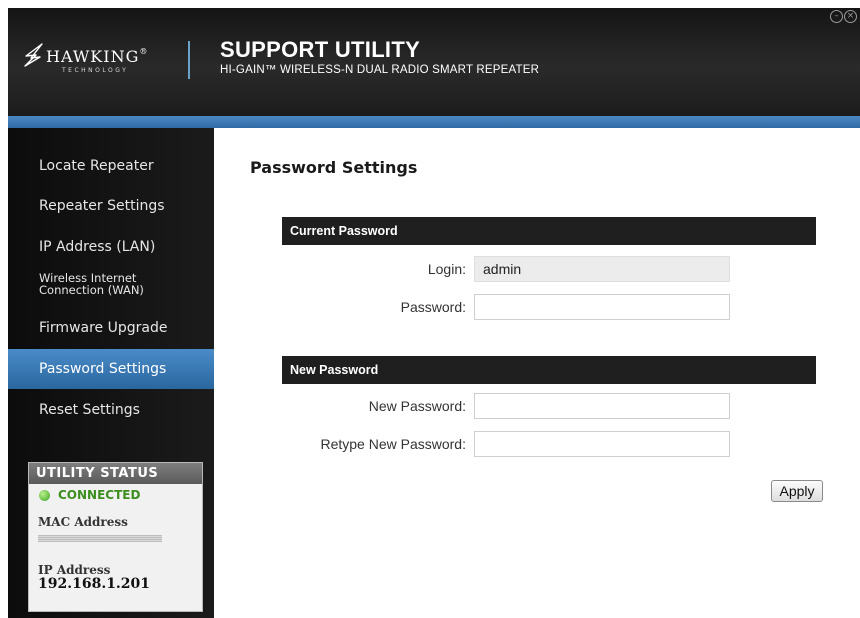  Describe the element at coordinates (602, 269) in the screenshot. I see `login-field` at that location.